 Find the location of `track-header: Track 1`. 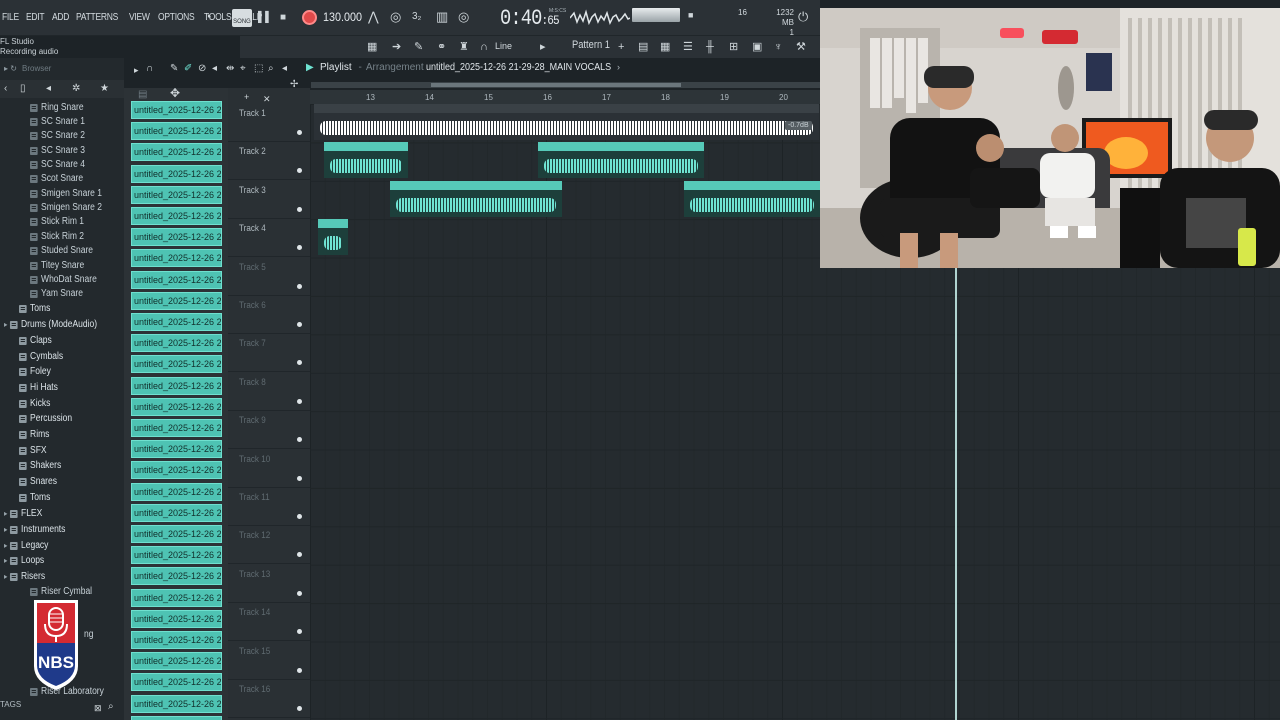

track-header: Track 1 is located at coordinates (269, 123).